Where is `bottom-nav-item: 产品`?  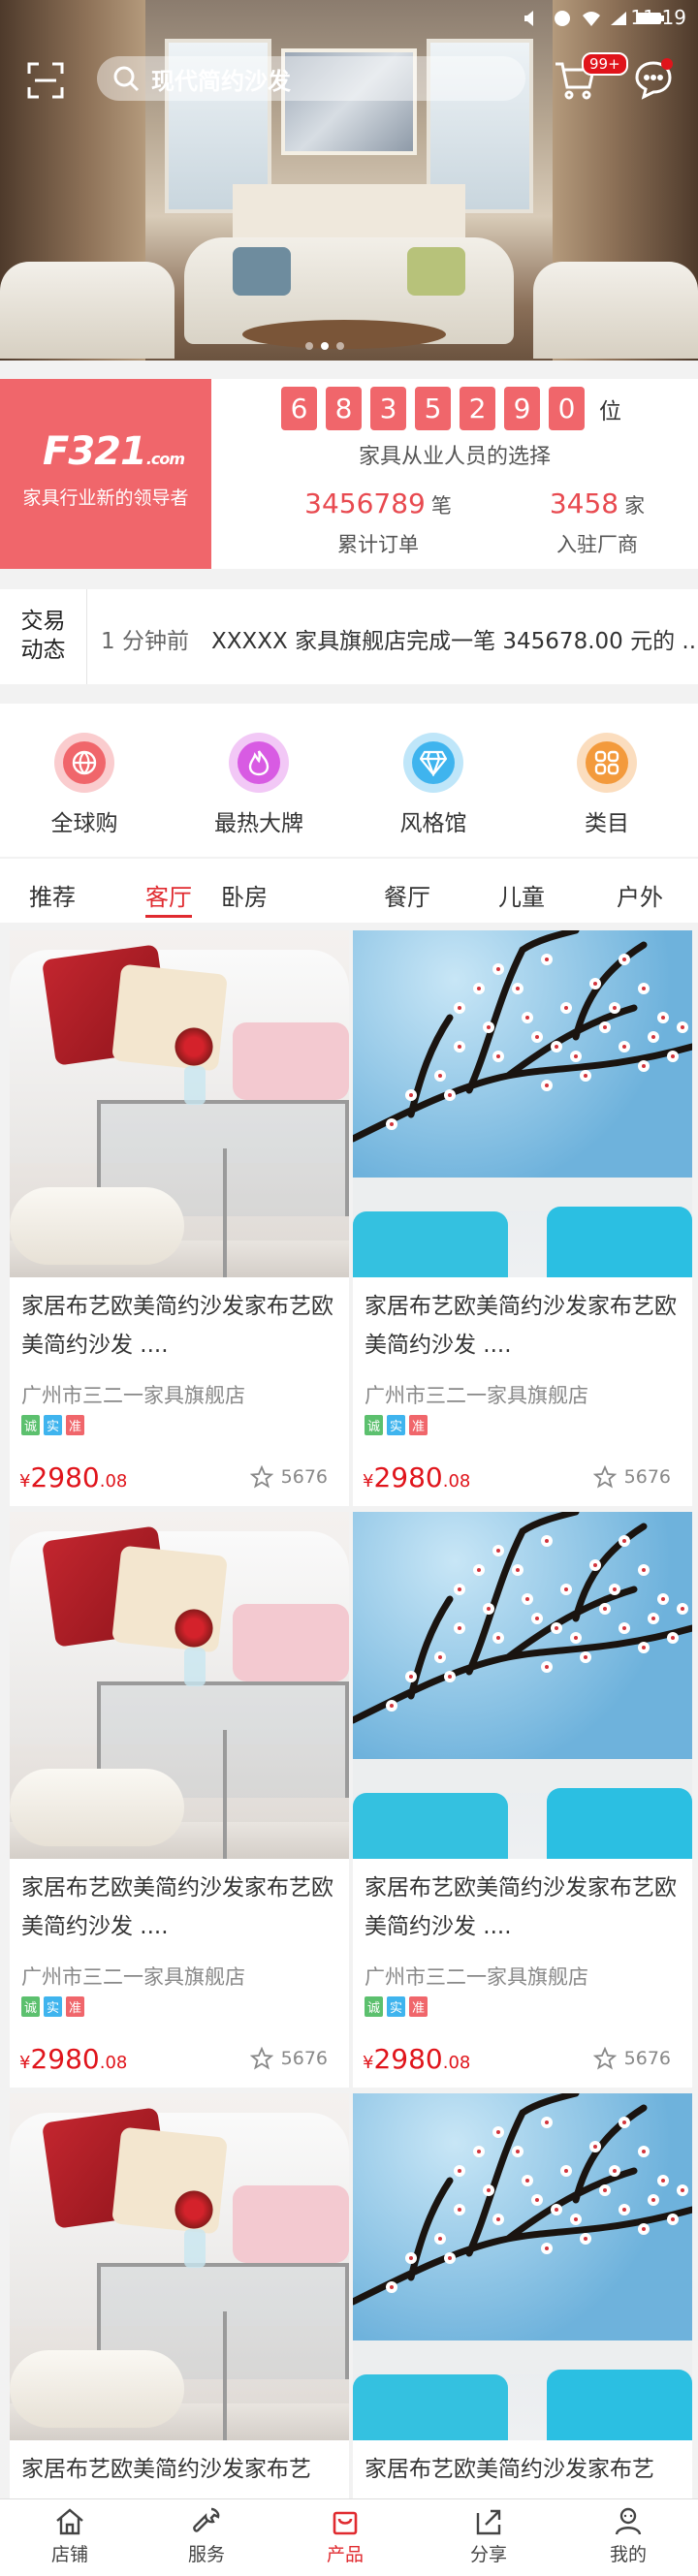 bottom-nav-item: 产品 is located at coordinates (345, 2535).